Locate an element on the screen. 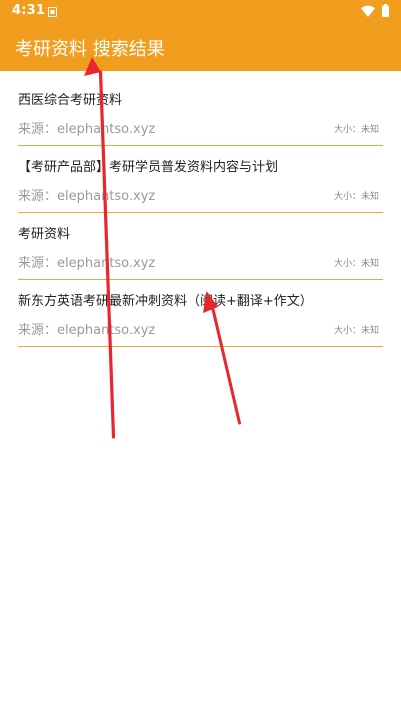 This screenshot has height=713, width=401. result-title: 西医综合考研资料 is located at coordinates (70, 100).